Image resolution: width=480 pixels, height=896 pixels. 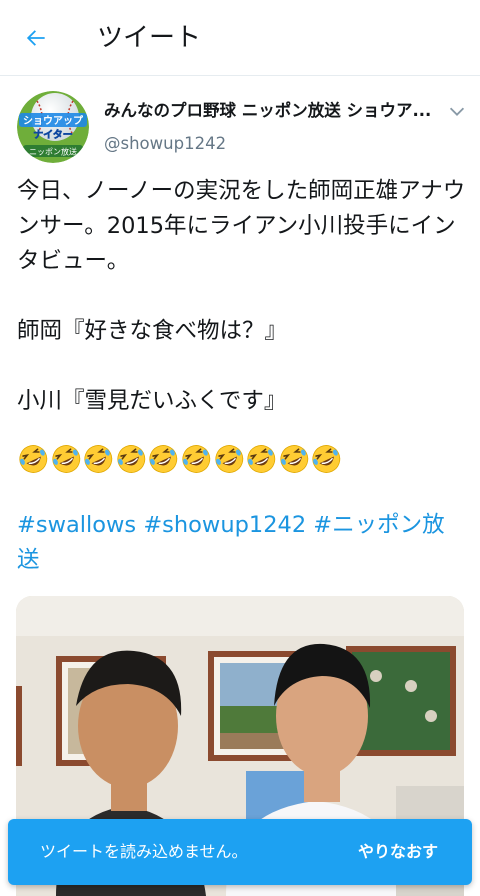 What do you see at coordinates (53, 152) in the screenshot?
I see `svg-text: ニッポン放送` at bounding box center [53, 152].